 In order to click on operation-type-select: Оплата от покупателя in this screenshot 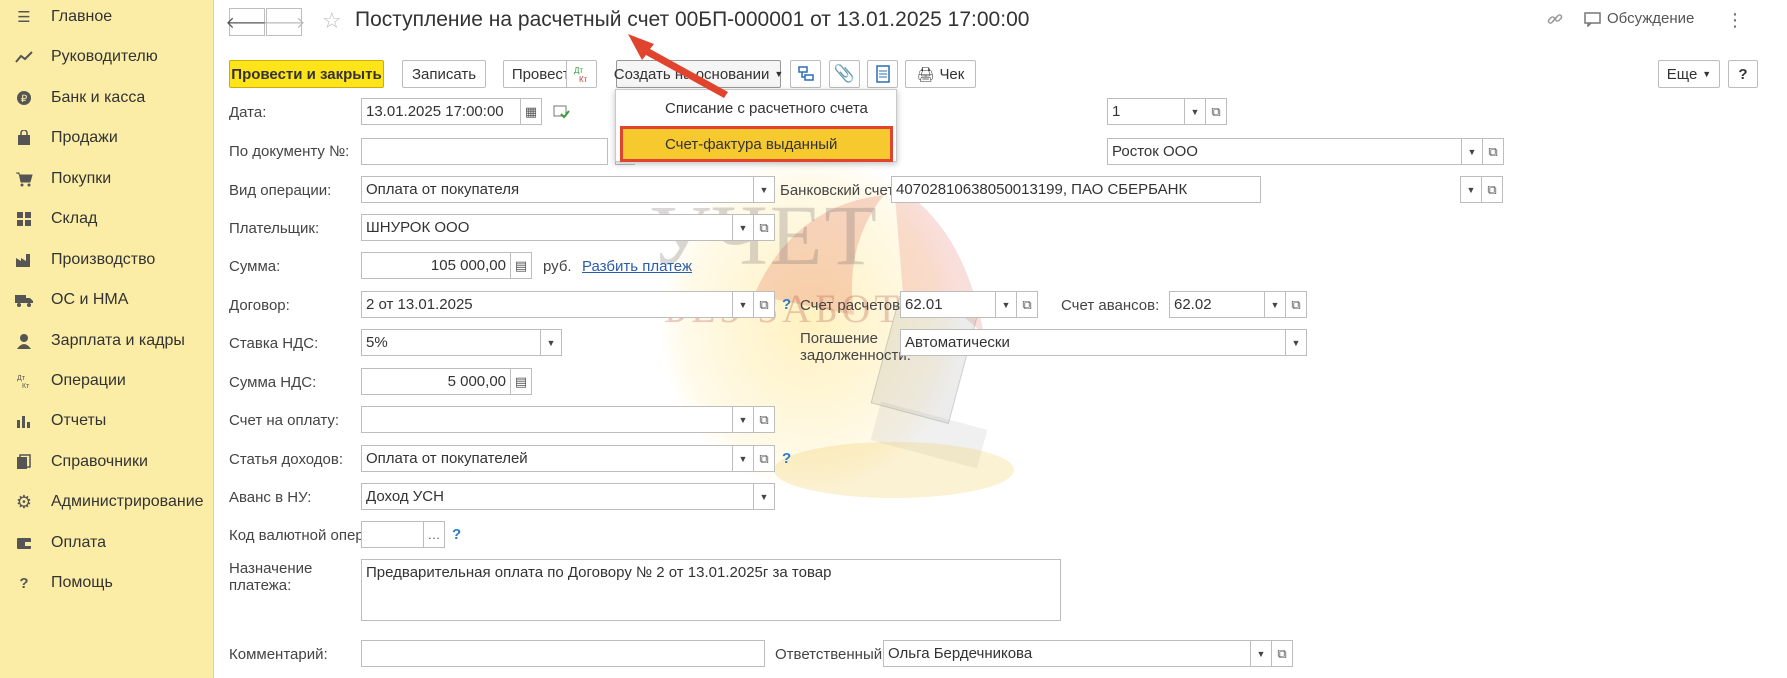, I will do `click(557, 189)`.